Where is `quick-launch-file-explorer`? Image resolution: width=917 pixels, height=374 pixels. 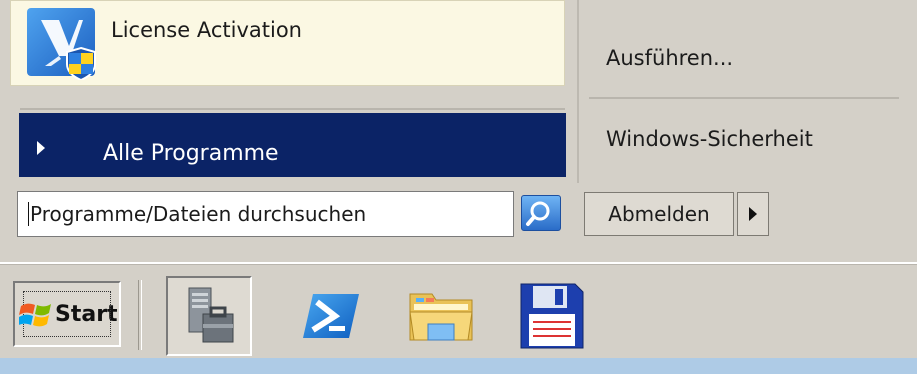 quick-launch-file-explorer is located at coordinates (441, 316).